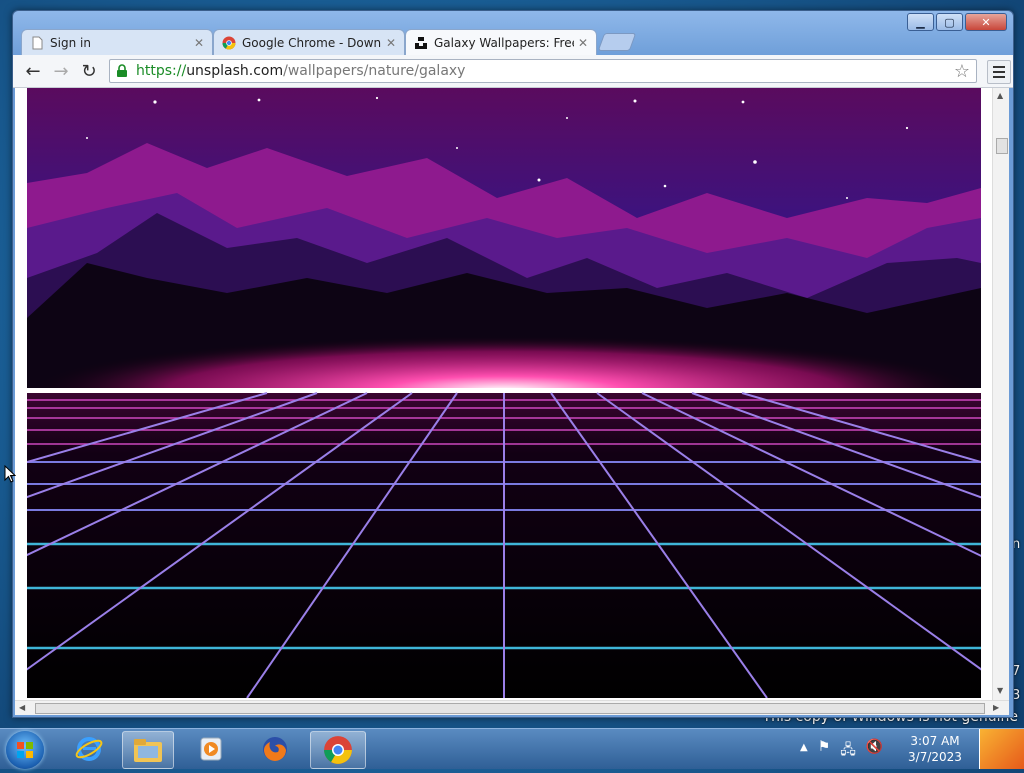 This screenshot has height=773, width=1024. Describe the element at coordinates (804, 752) in the screenshot. I see `show-hidden-icons-icon: ▲` at that location.